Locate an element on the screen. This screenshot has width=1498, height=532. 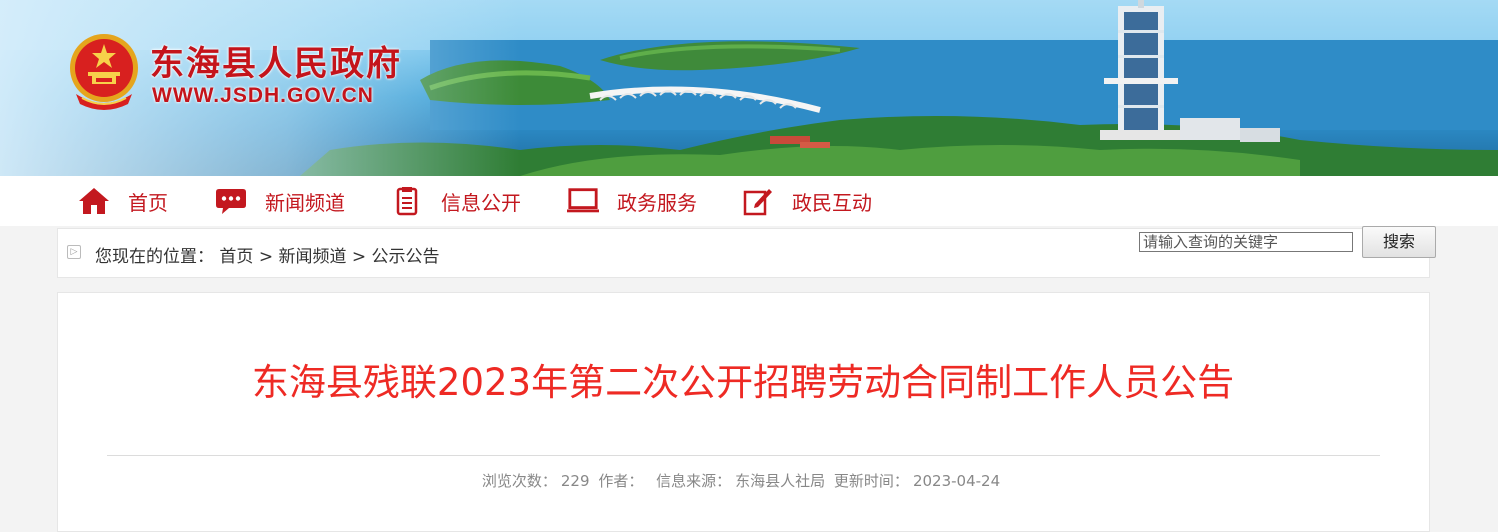
breadcrumb-text: 您现在的位置： 首页 > 新闻频道 > 公示公告 is located at coordinates (267, 254).